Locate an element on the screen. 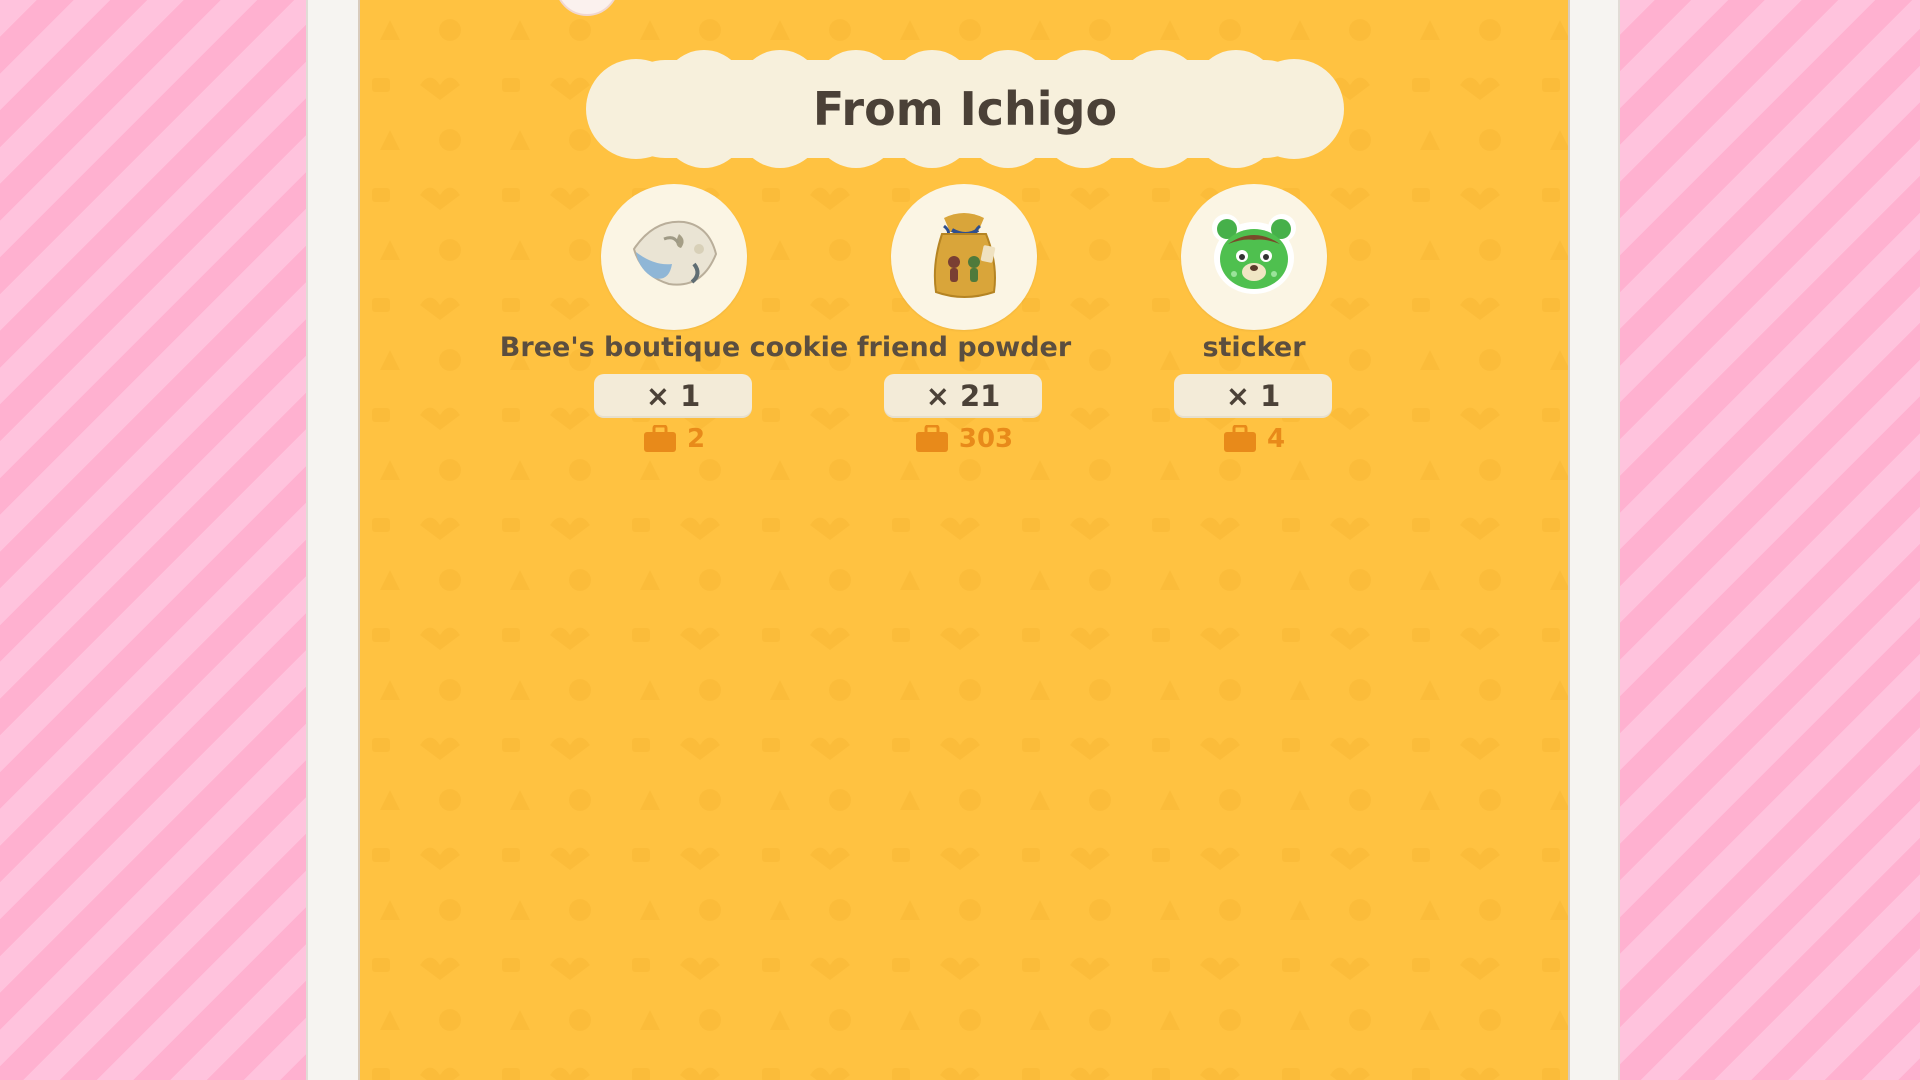  title-banner: From Ichigo is located at coordinates (965, 109).